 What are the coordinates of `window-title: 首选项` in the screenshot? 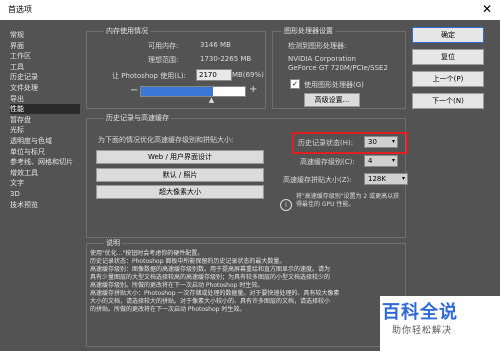 It's located at (20, 9).